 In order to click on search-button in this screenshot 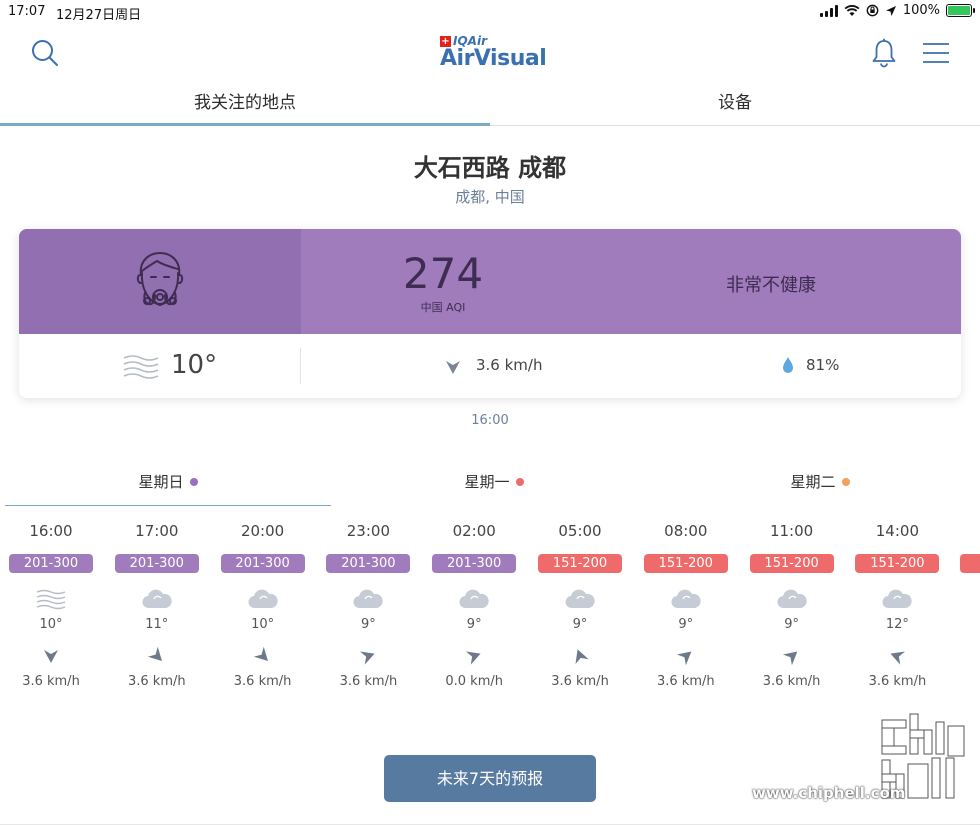, I will do `click(45, 55)`.